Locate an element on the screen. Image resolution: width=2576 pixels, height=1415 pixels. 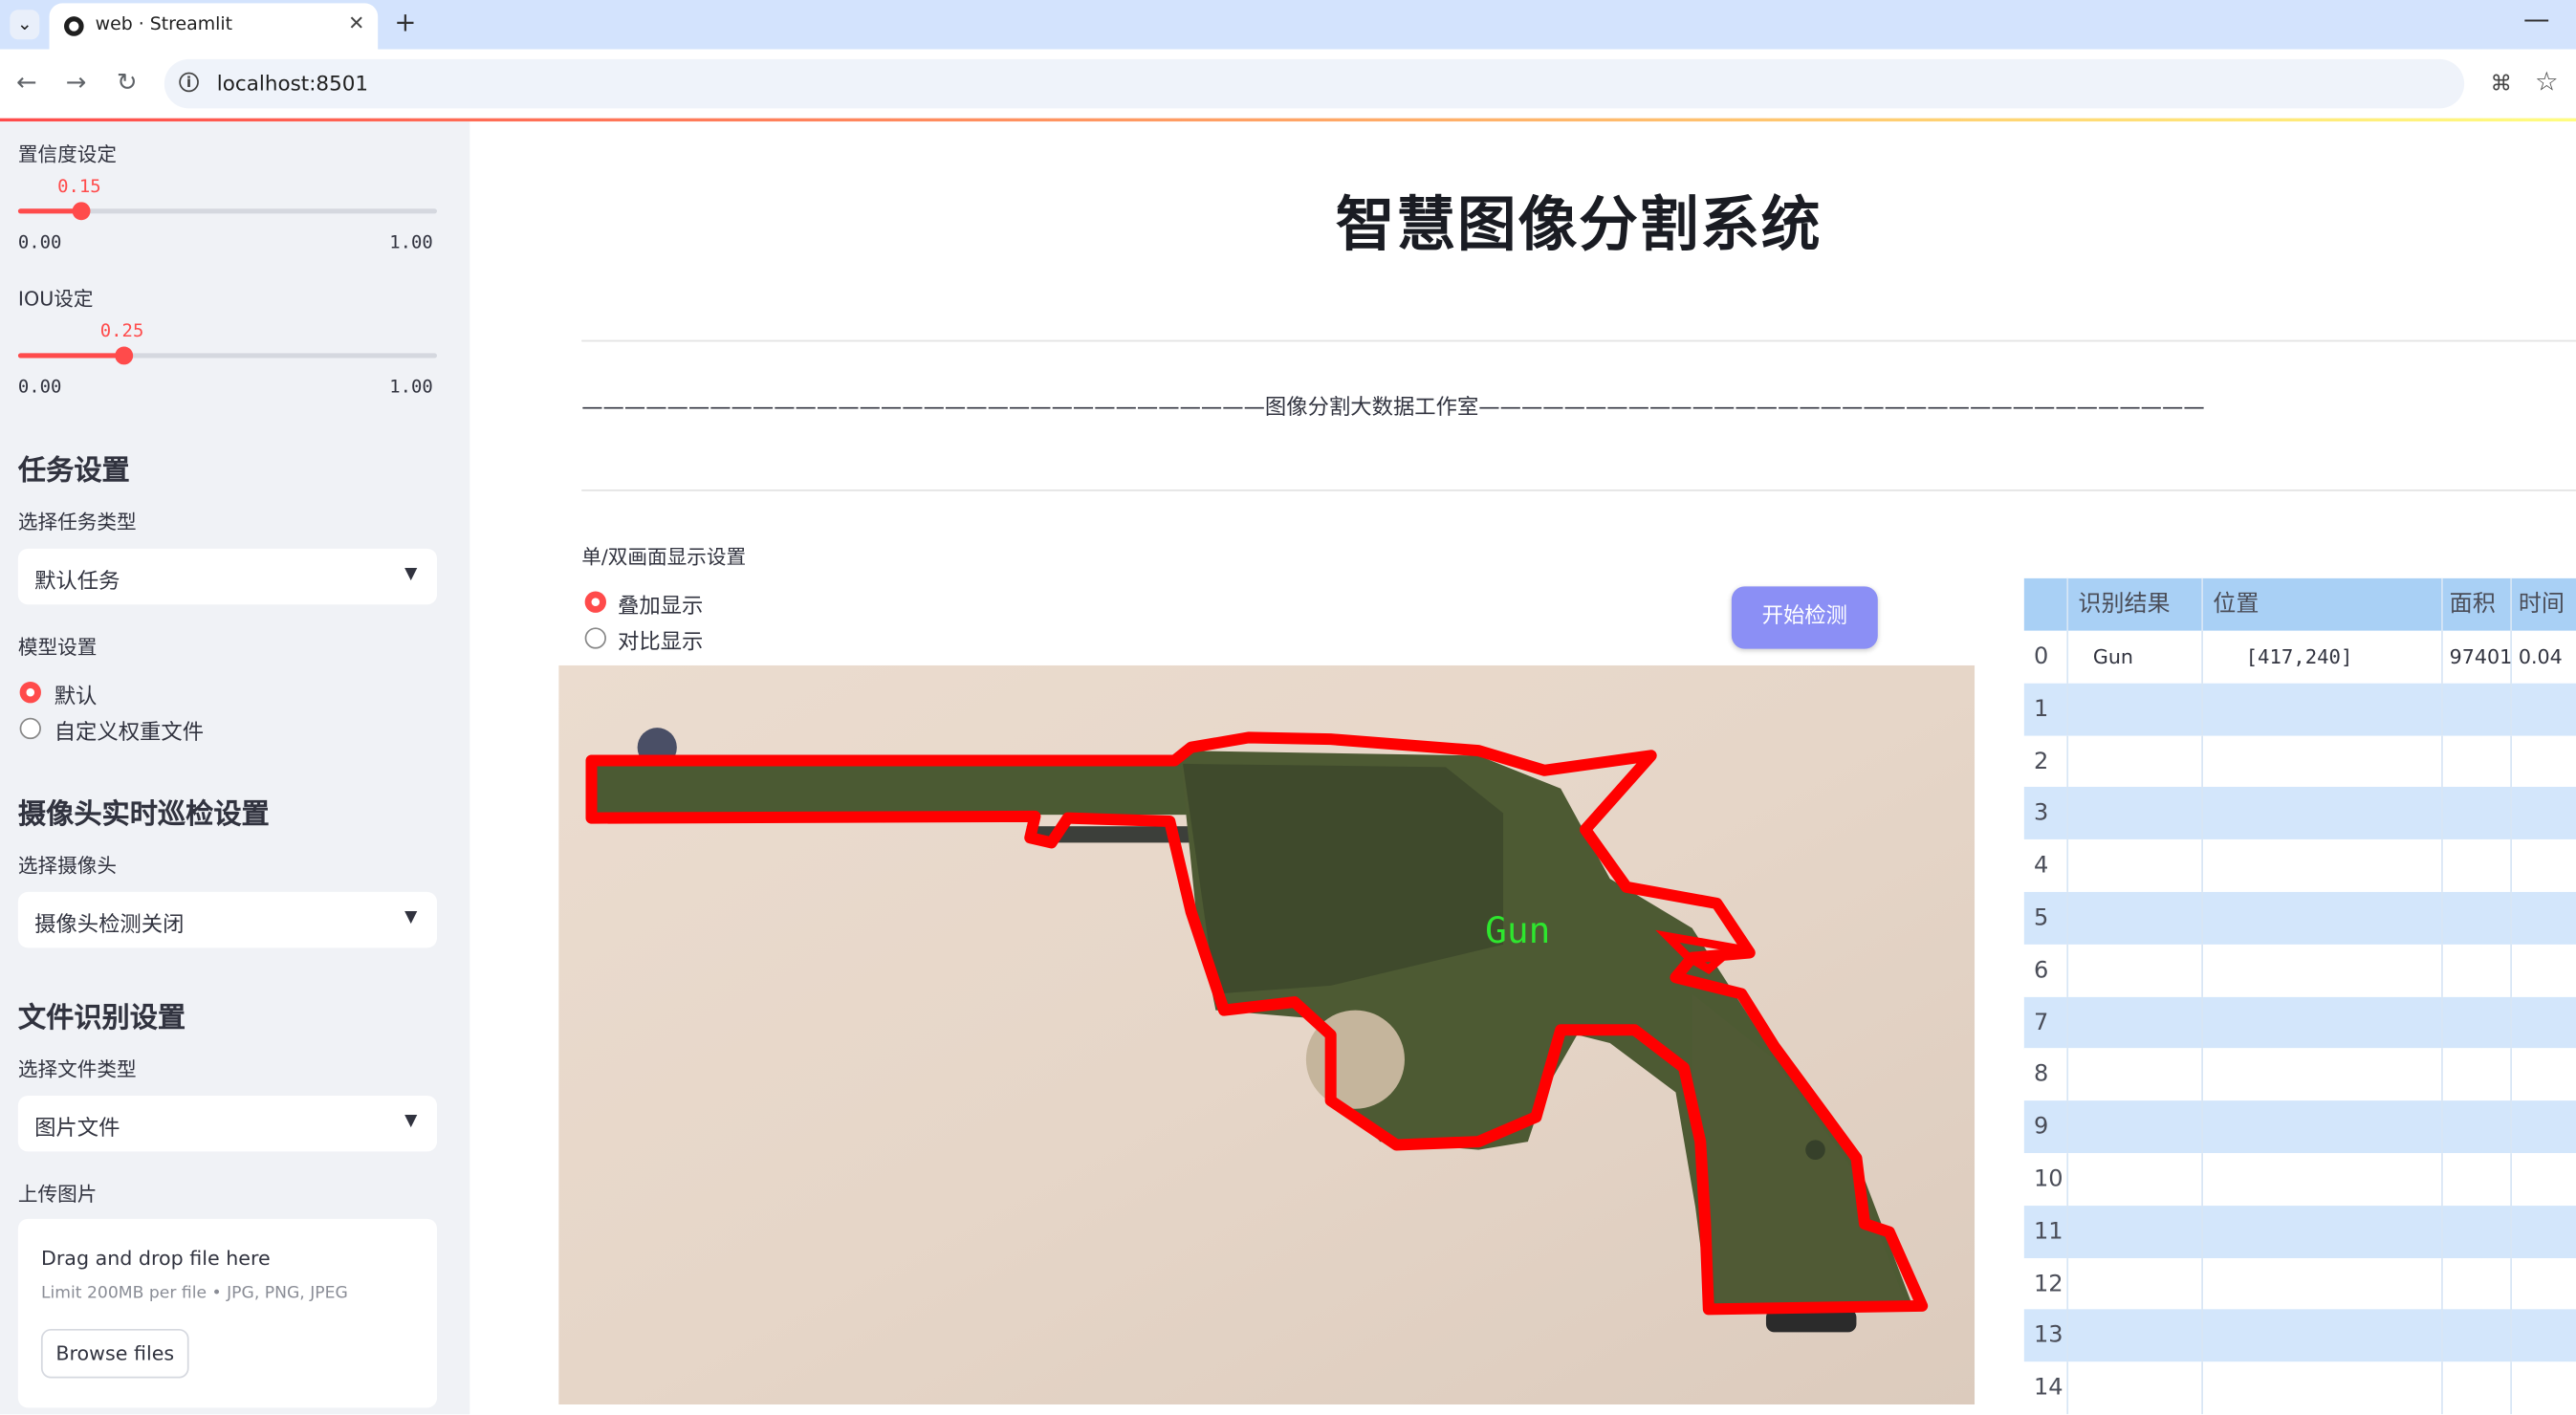
browser-tab-bar: ⌄ web · Streamlit ✕ + — is located at coordinates (1288, 25).